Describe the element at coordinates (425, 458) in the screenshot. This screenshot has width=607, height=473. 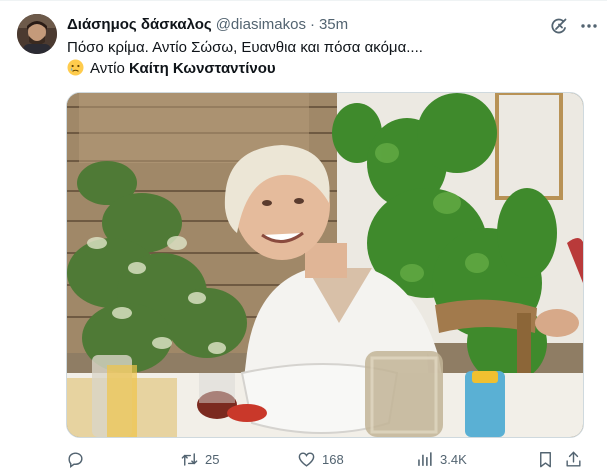
I see `views-icon` at that location.